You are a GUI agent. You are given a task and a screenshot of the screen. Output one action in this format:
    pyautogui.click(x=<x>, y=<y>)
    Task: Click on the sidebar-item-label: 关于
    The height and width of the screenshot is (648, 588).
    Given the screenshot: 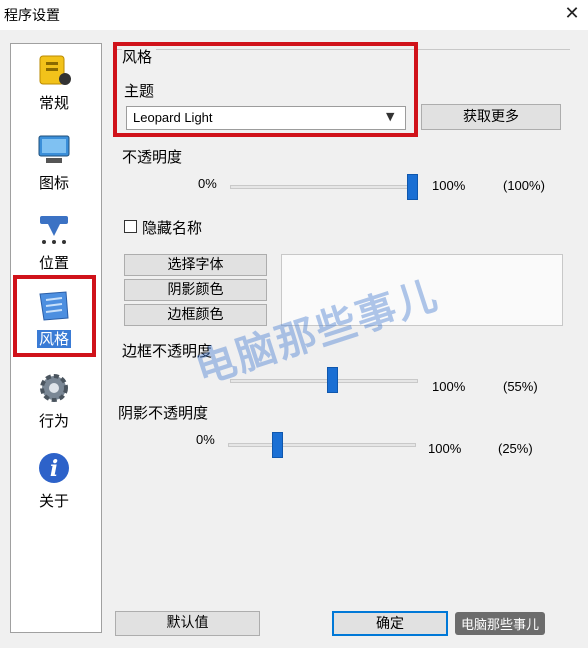 What is the action you would take?
    pyautogui.click(x=53, y=501)
    